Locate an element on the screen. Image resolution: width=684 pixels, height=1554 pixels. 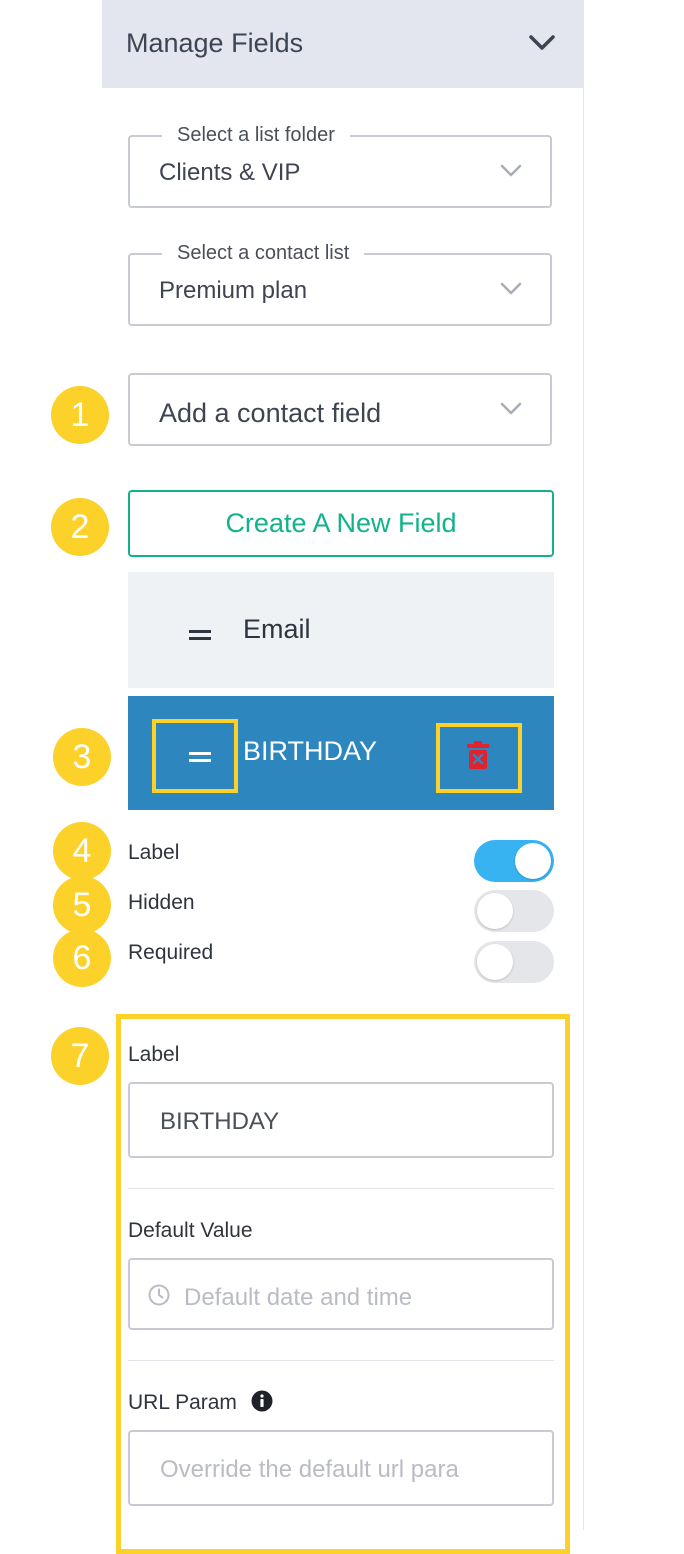
contact-list-value: Premium plan is located at coordinates (233, 290).